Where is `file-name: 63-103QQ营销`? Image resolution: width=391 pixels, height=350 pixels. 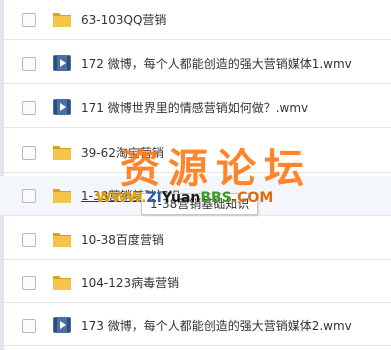
file-name: 63-103QQ营销 is located at coordinates (123, 20).